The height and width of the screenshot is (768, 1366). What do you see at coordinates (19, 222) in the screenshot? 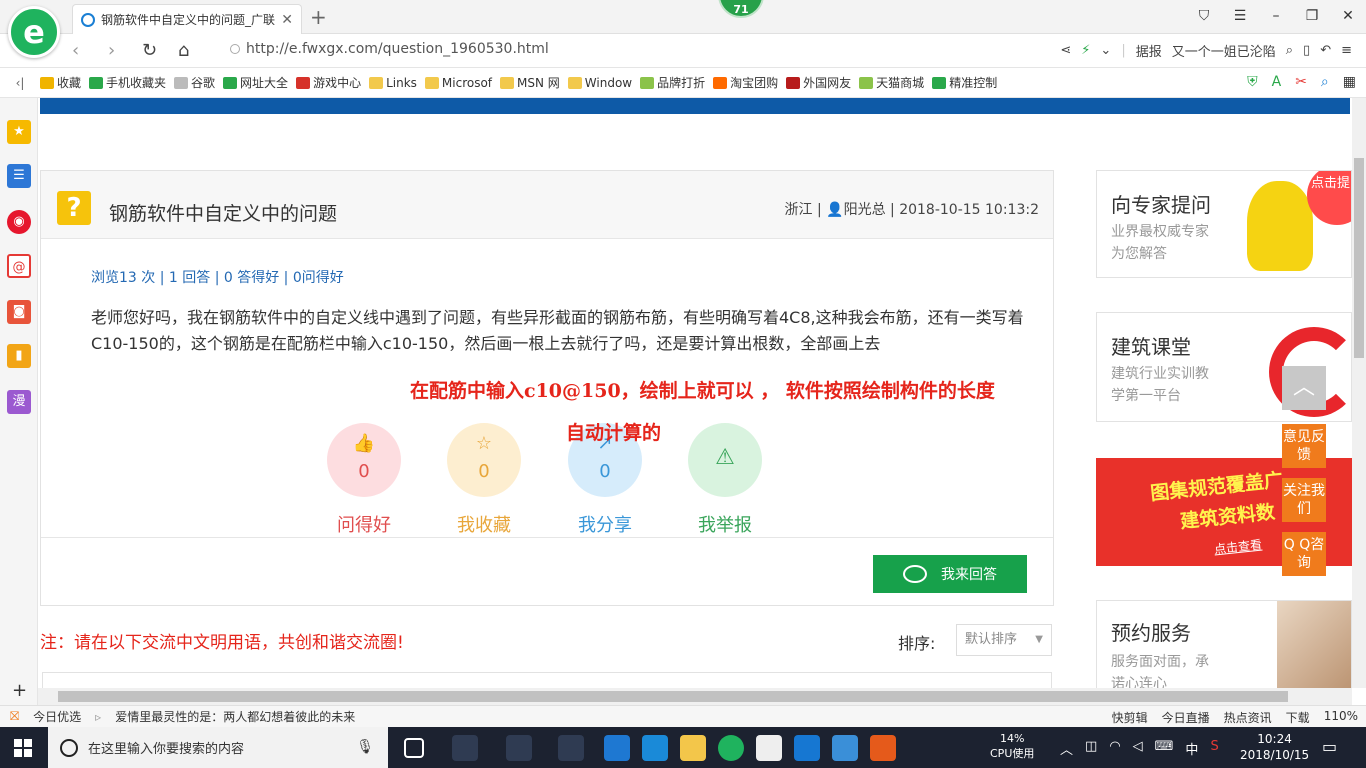
I see `weibo-icon: ◉` at bounding box center [19, 222].